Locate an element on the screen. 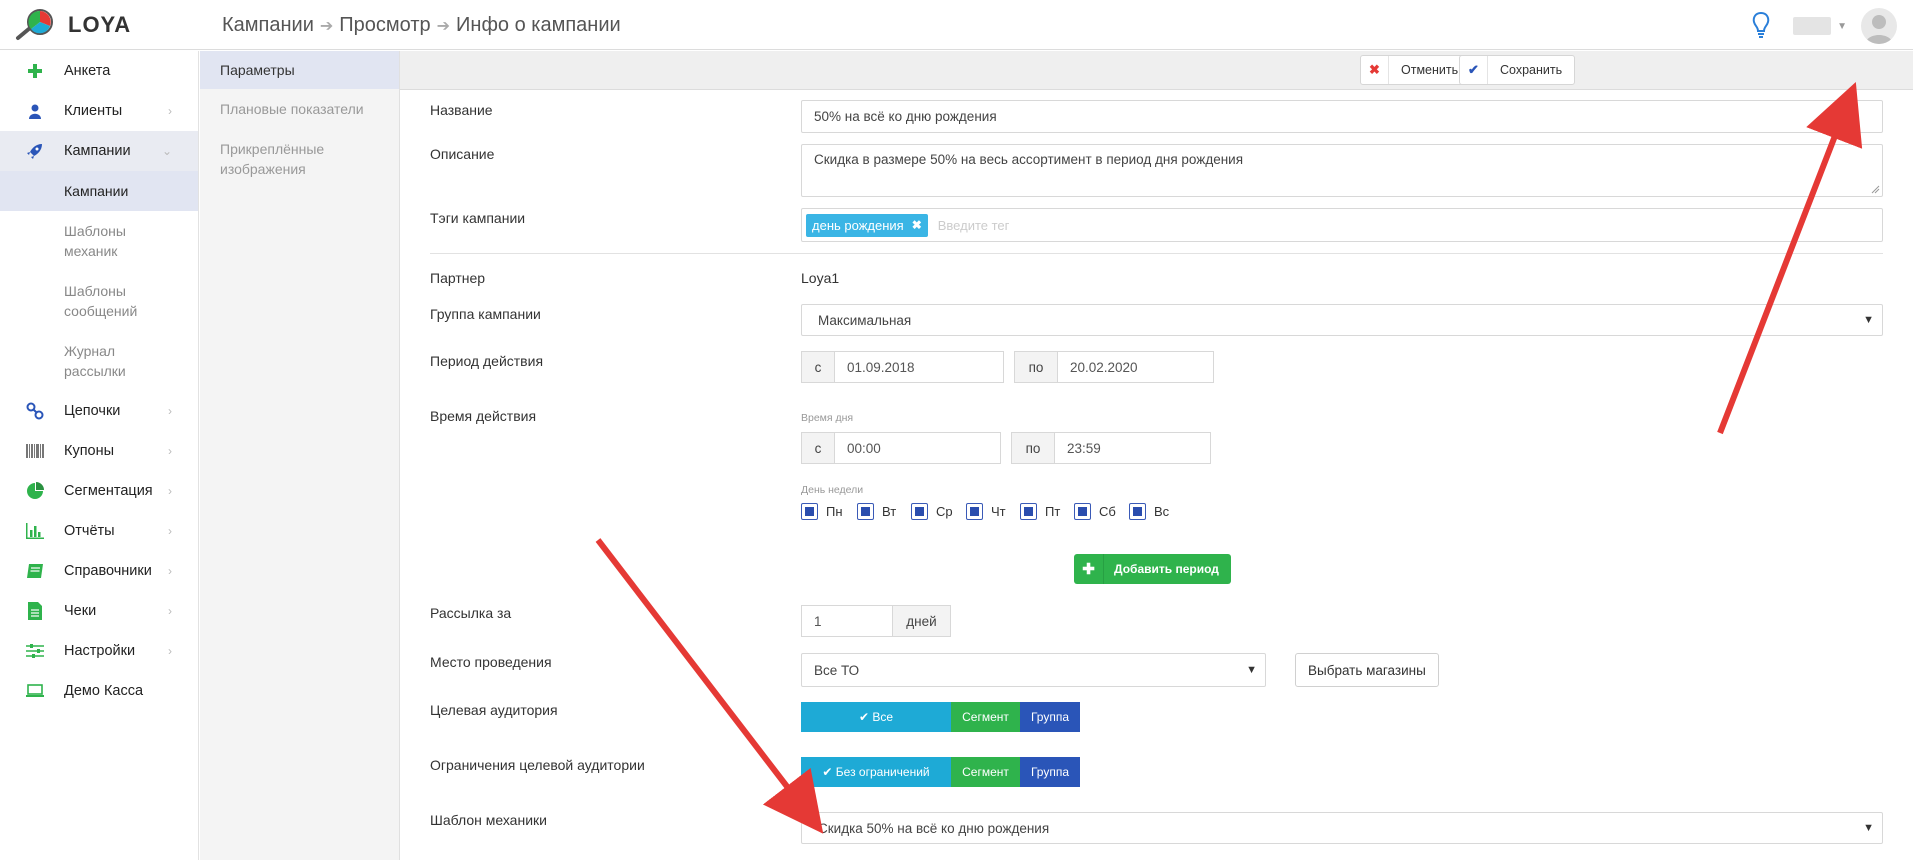  weekday-label: Чт is located at coordinates (998, 511).